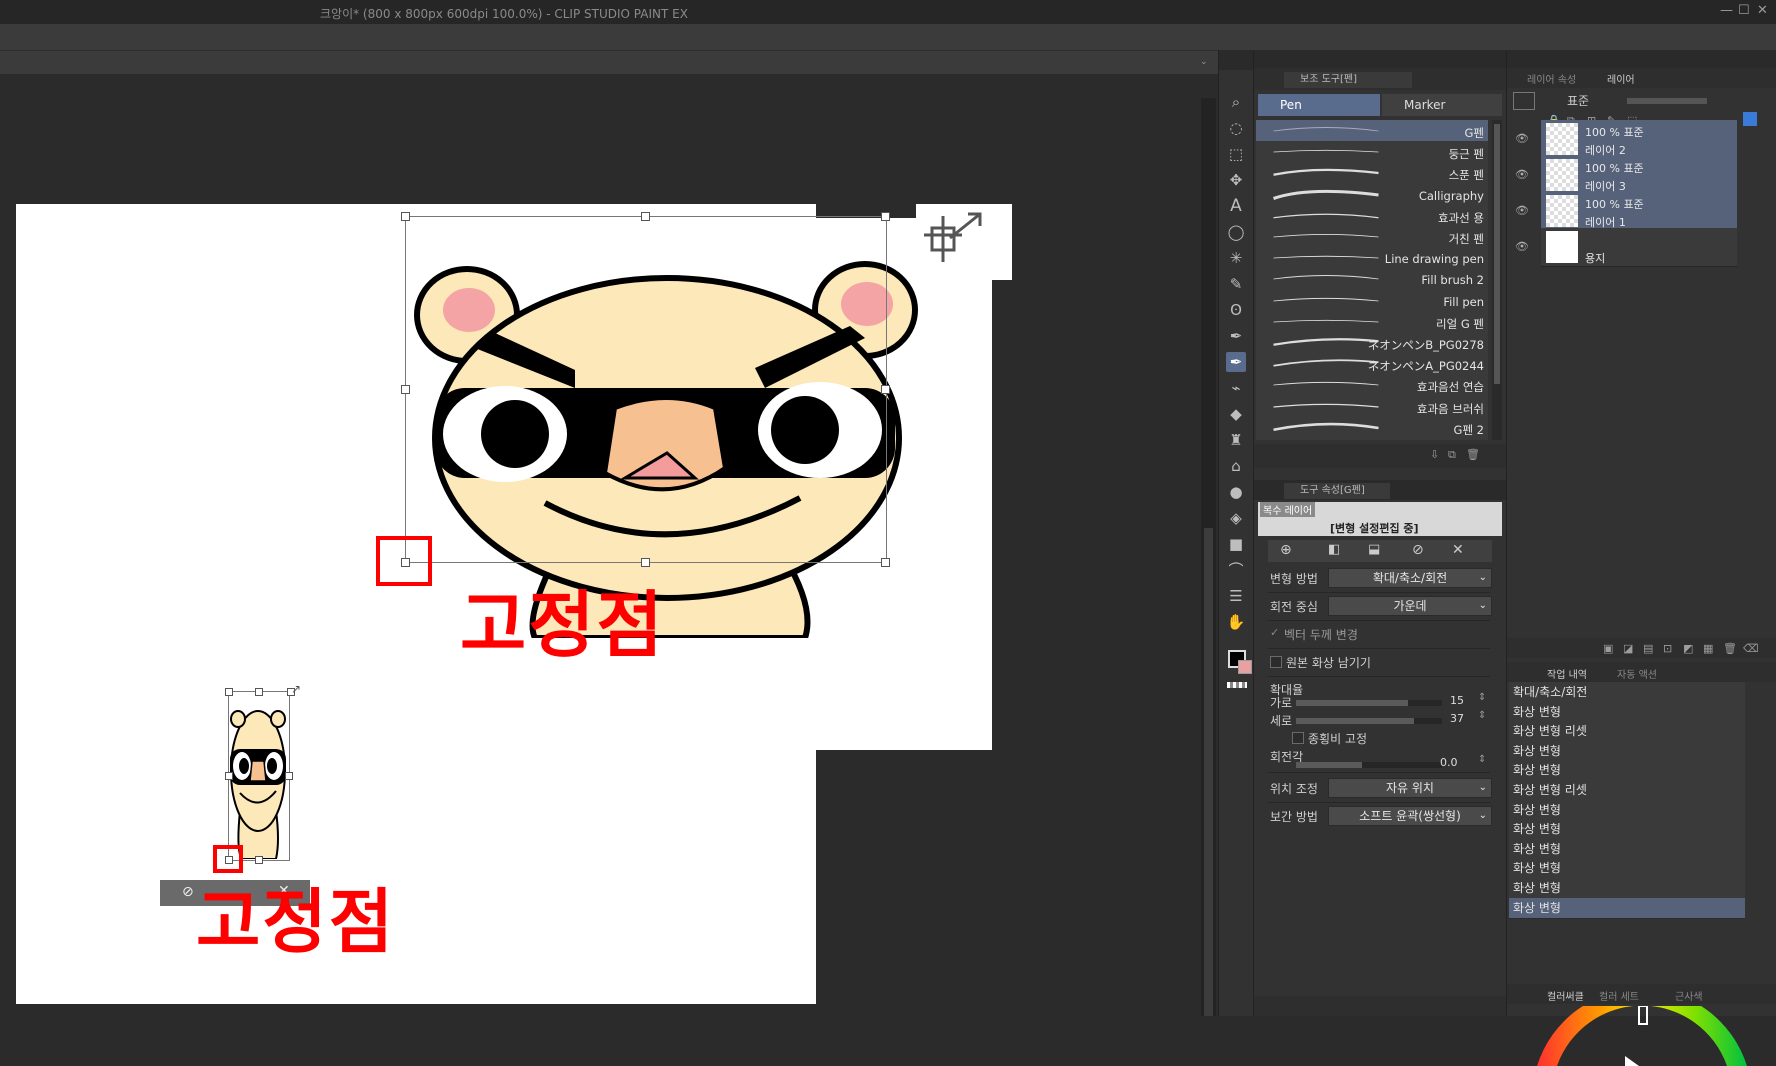  What do you see at coordinates (1374, 549) in the screenshot?
I see `flip-vertical-icon: ⬓` at bounding box center [1374, 549].